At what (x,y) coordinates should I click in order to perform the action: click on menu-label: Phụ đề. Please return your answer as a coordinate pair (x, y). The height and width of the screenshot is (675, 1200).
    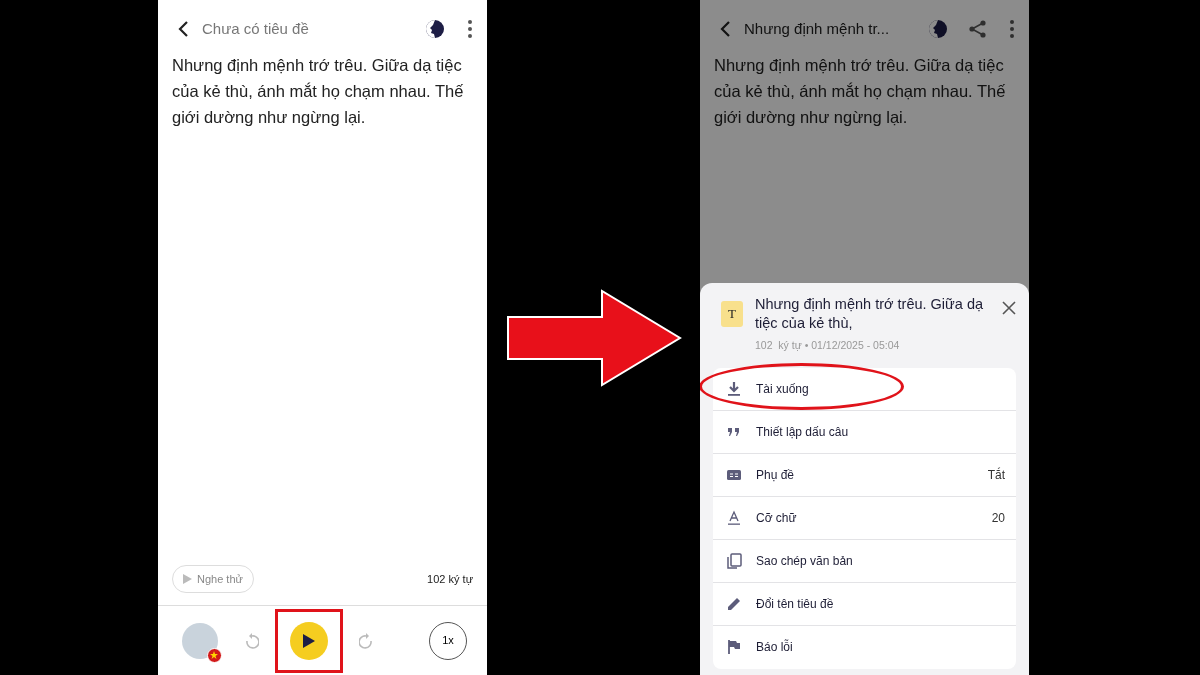
    Looking at the image, I should click on (776, 475).